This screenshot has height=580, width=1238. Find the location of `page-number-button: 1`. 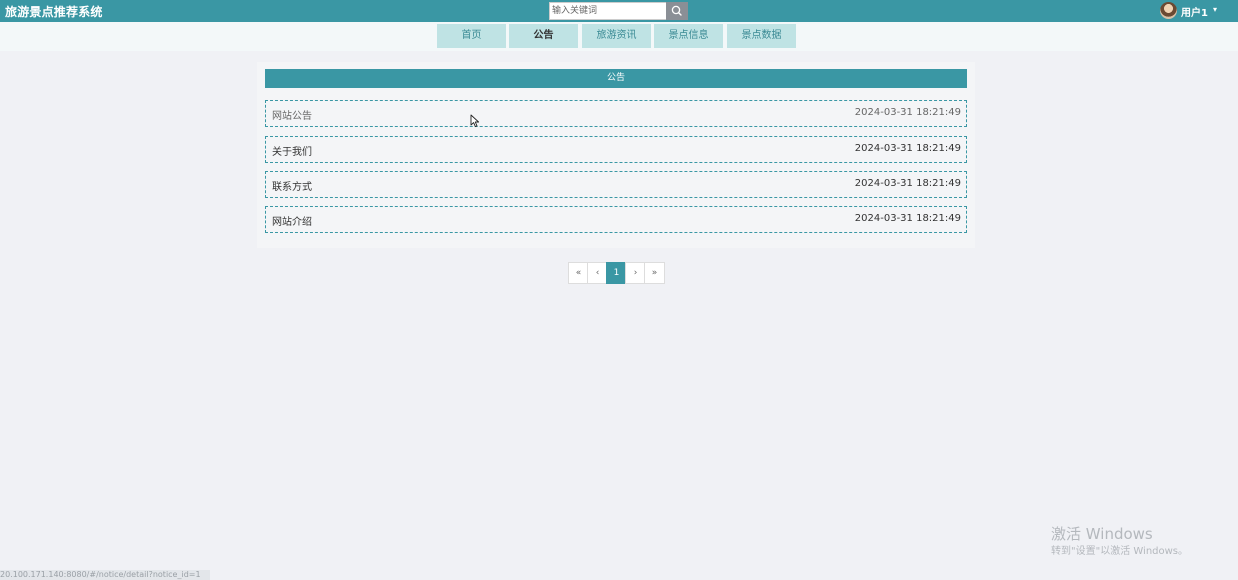

page-number-button: 1 is located at coordinates (616, 273).